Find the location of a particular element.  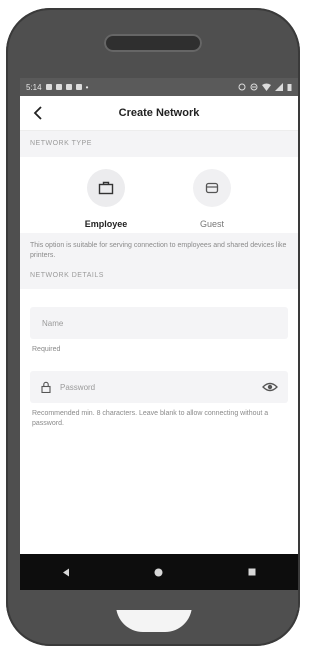

password-field is located at coordinates (159, 387).